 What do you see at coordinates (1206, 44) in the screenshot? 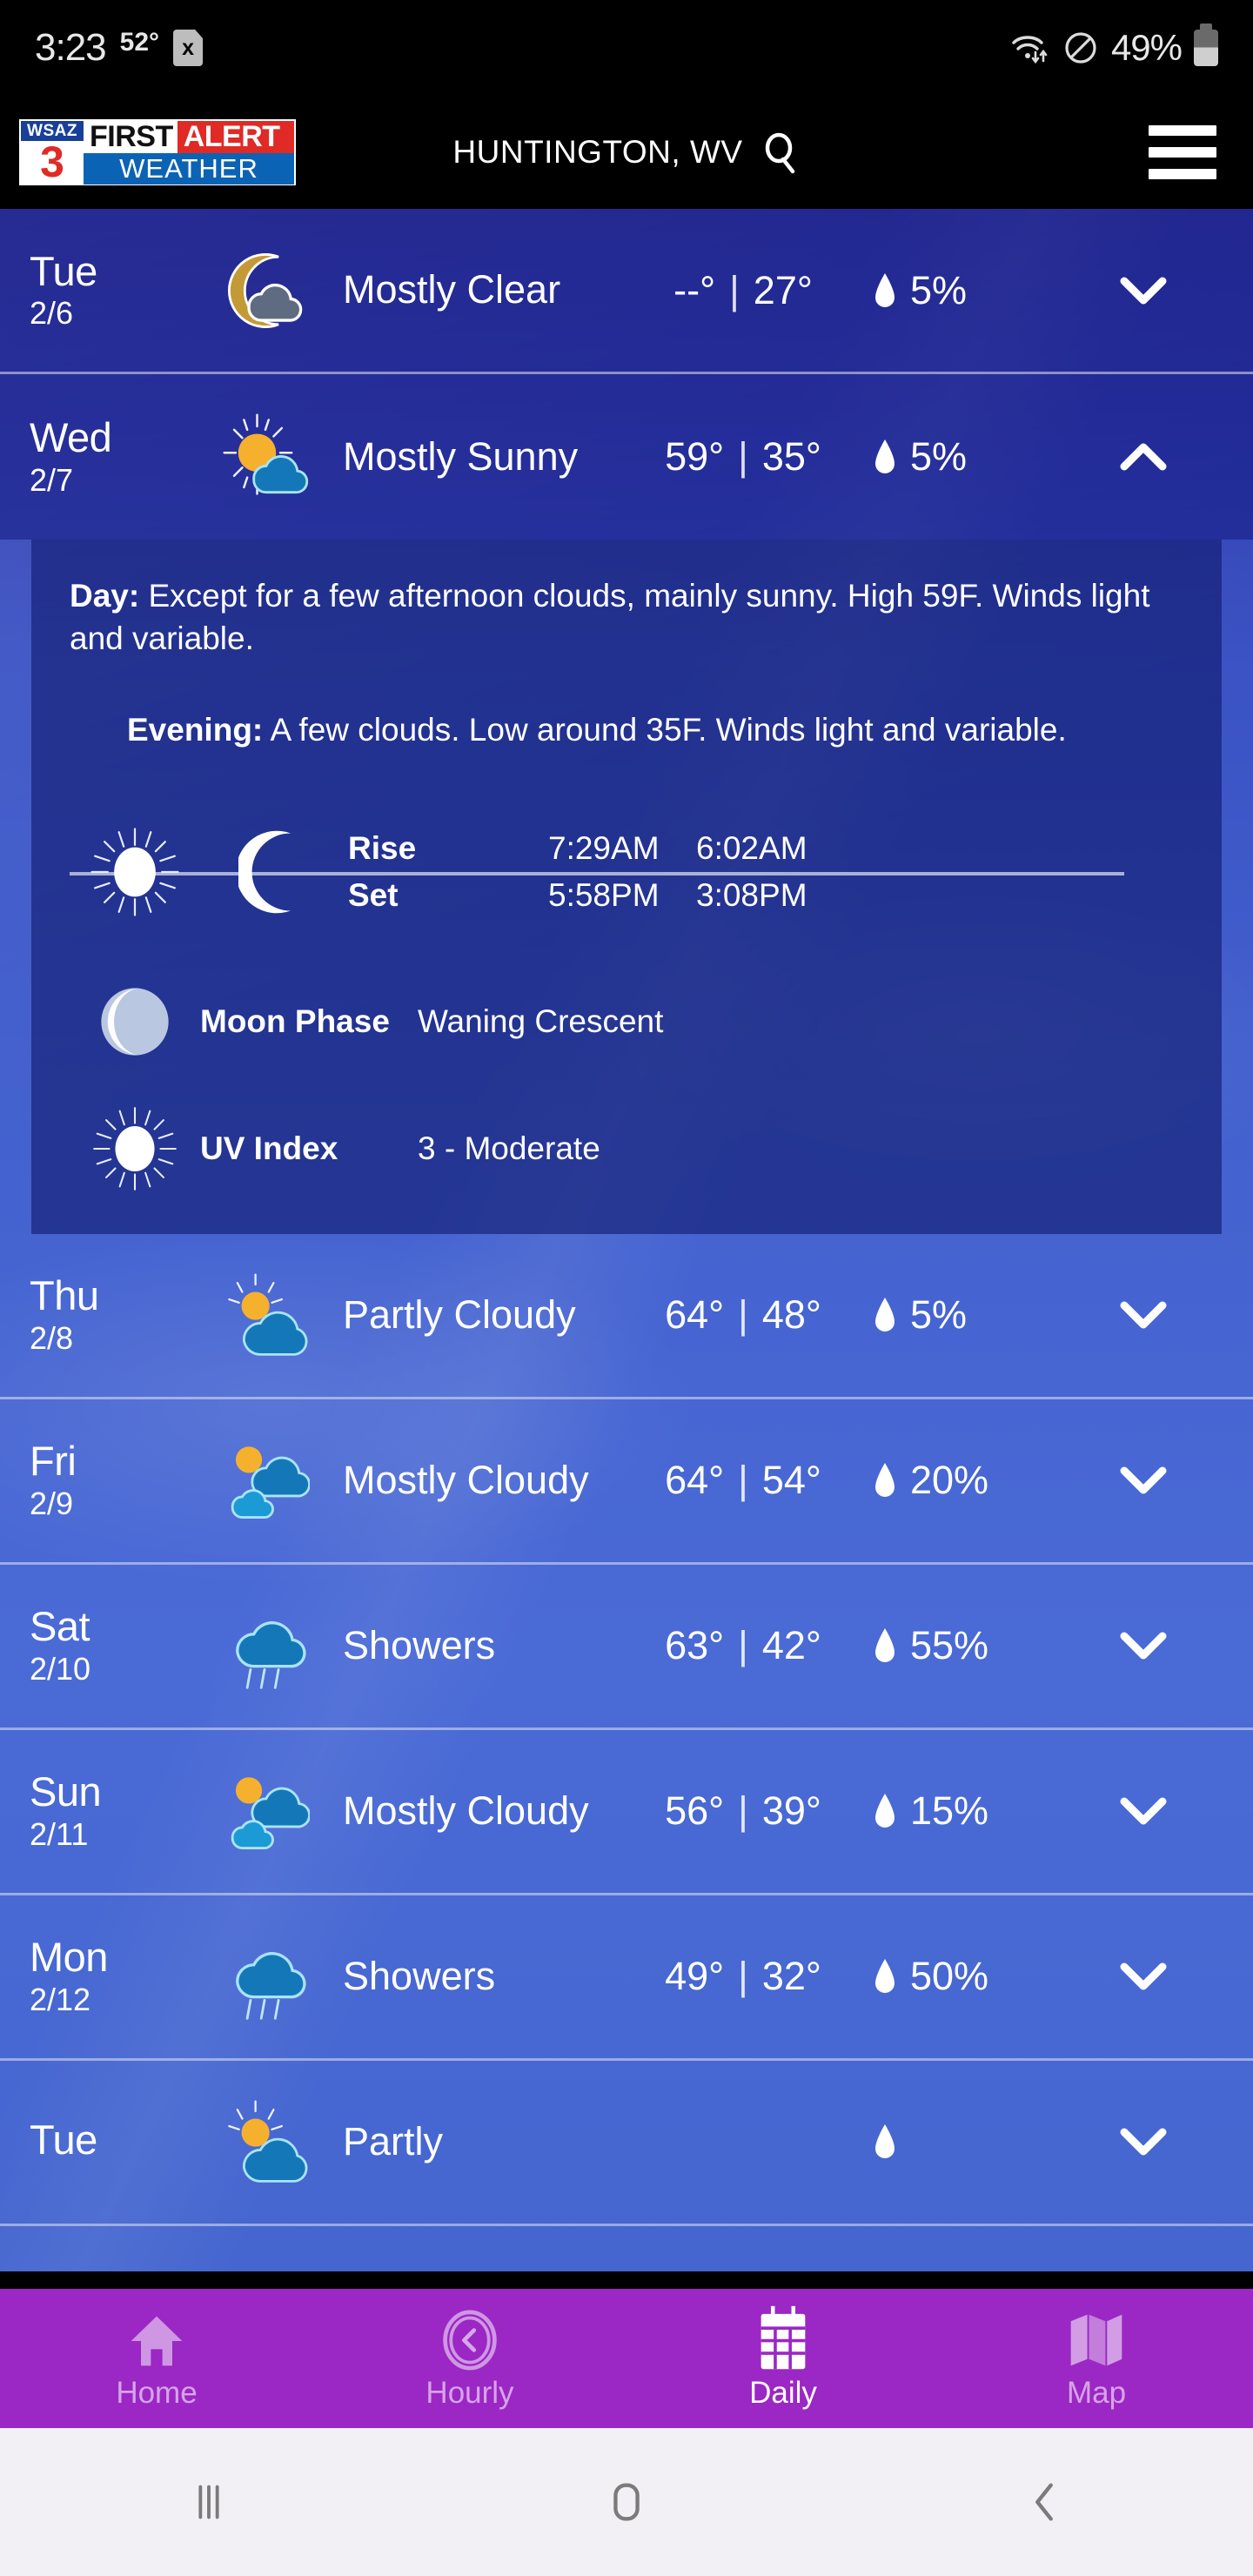
I see `battery-icon` at bounding box center [1206, 44].